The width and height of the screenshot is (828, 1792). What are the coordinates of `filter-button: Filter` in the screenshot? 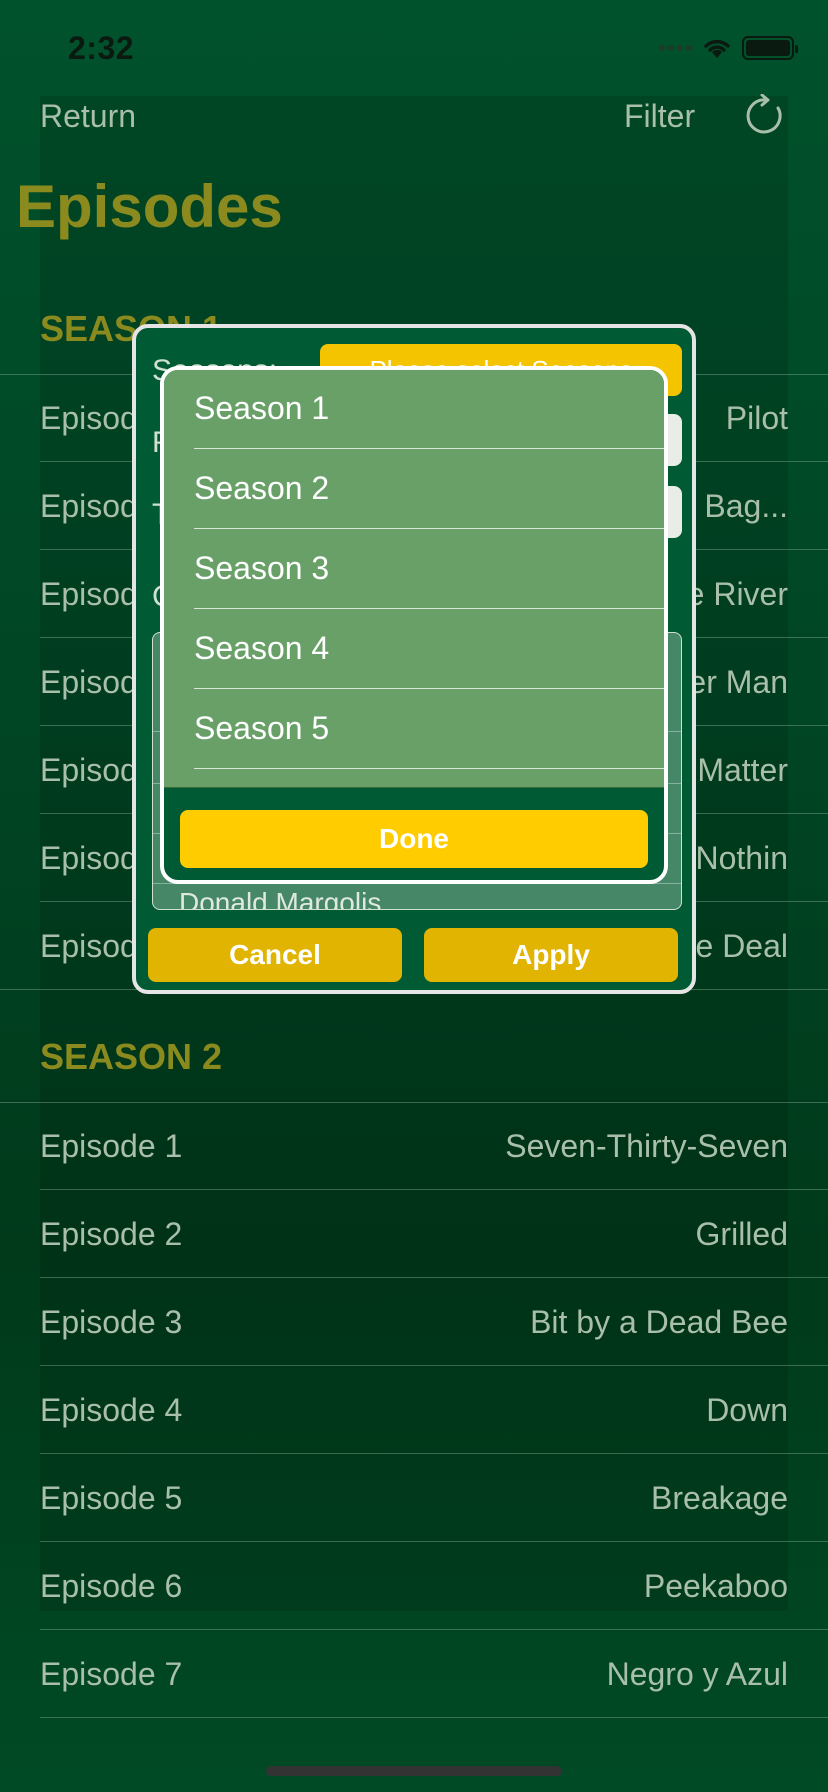 It's located at (659, 116).